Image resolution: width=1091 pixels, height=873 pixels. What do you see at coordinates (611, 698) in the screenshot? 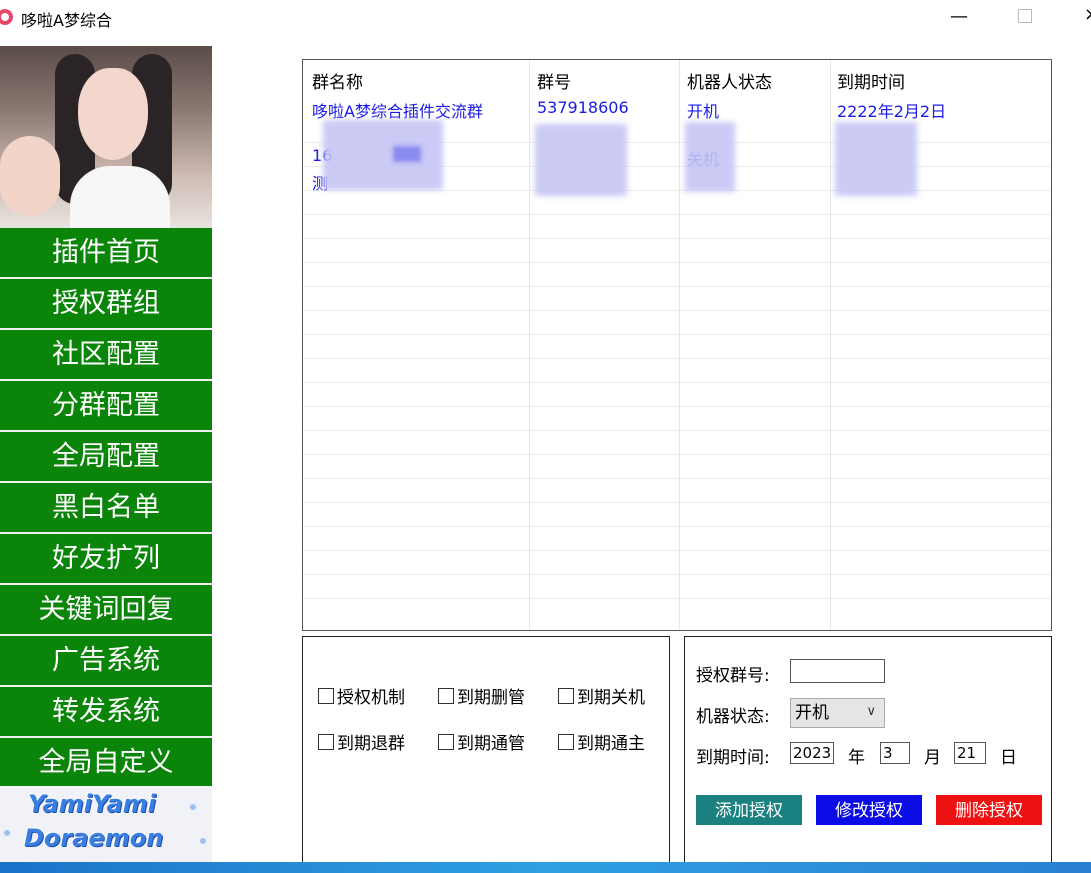
I see `checkbox-label: 到期关机` at bounding box center [611, 698].